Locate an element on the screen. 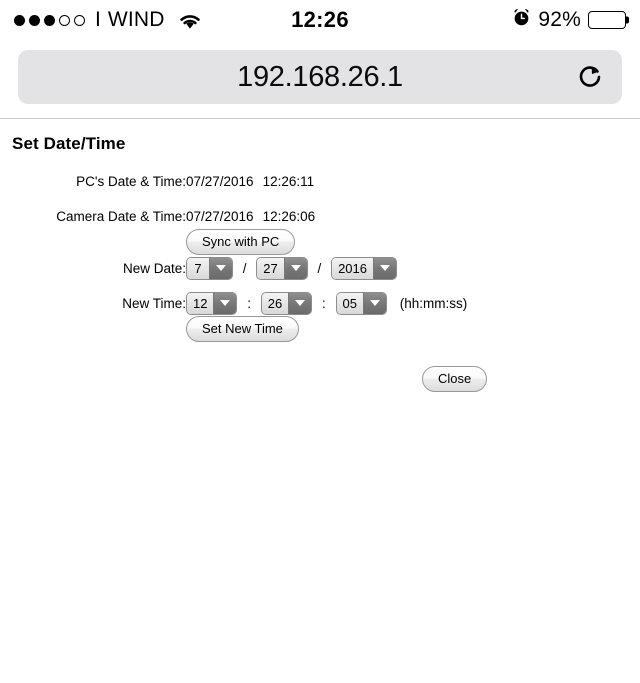 Image resolution: width=640 pixels, height=683 pixels. cellular-signal-dots is located at coordinates (49, 20).